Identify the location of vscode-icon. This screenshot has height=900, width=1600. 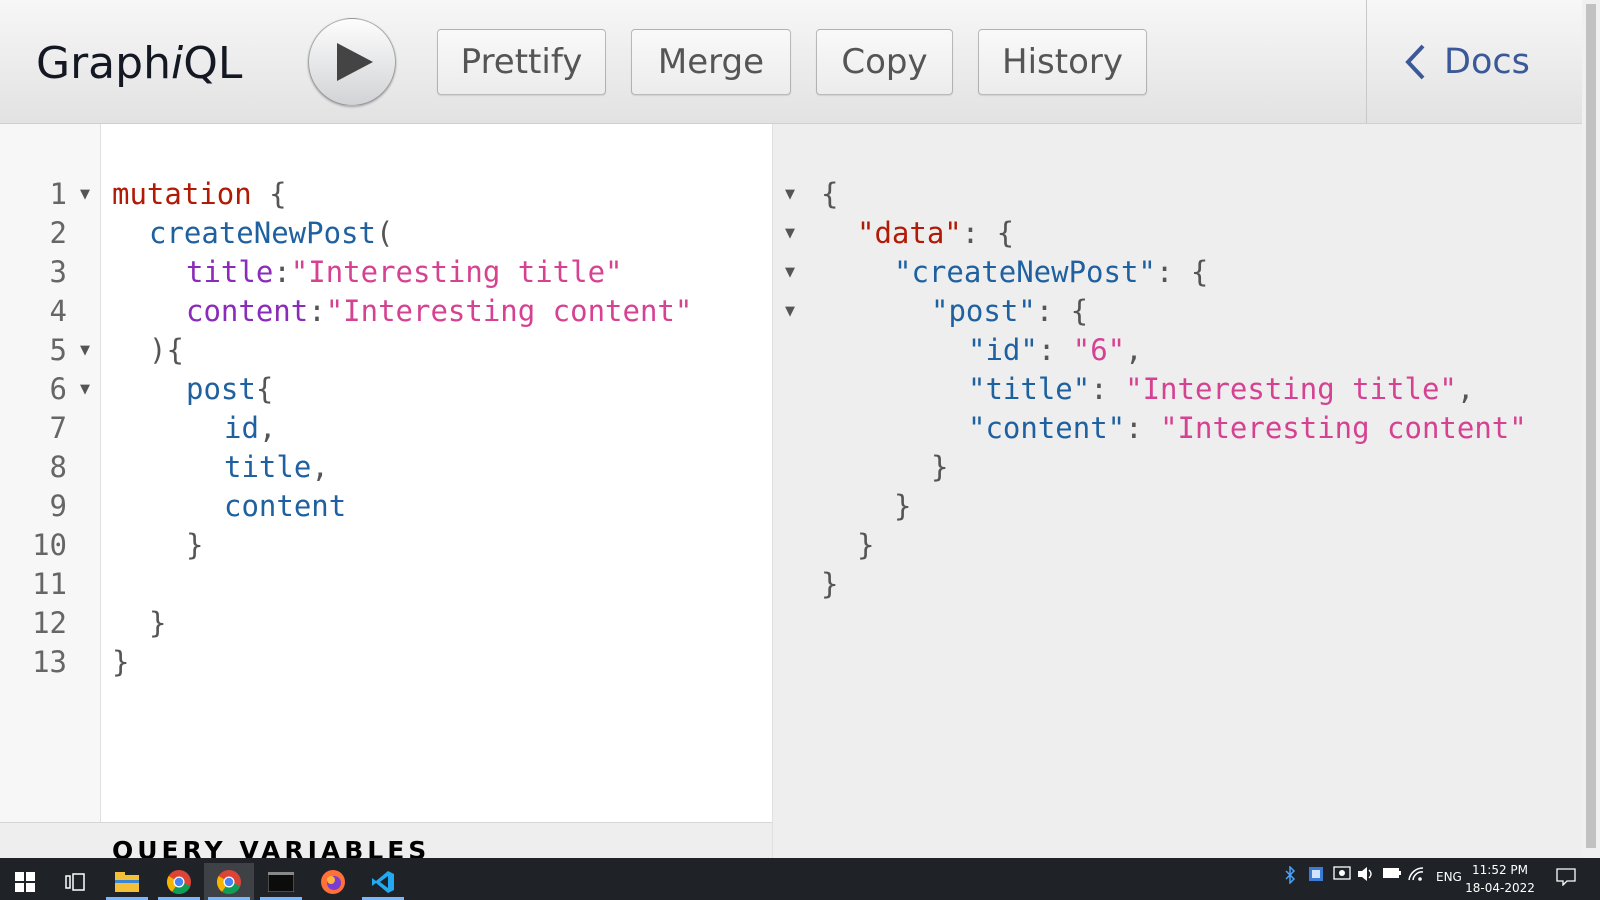
(383, 881).